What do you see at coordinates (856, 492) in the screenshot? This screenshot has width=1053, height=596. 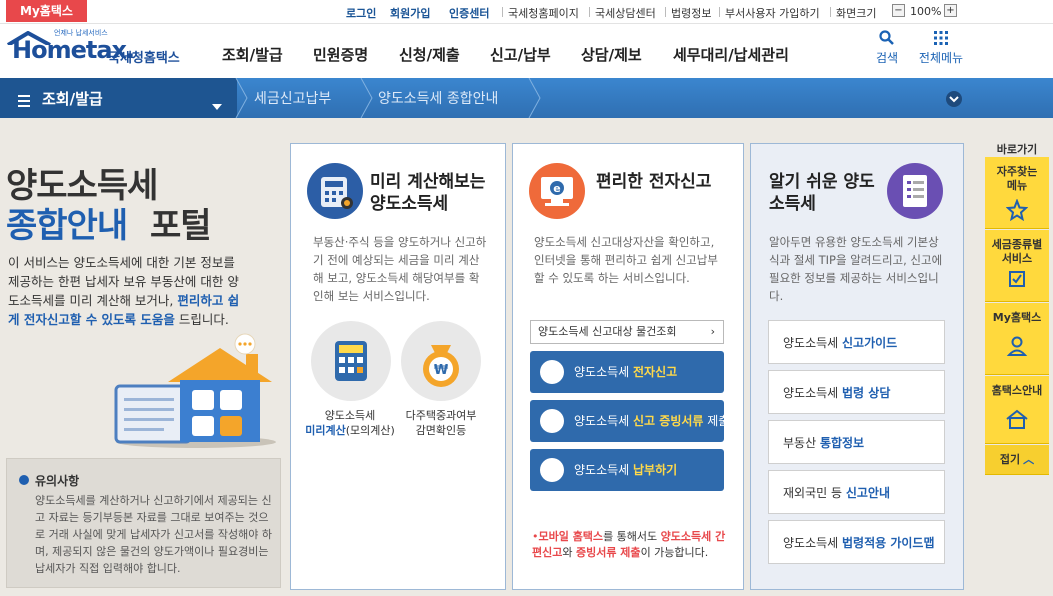 I see `guide-overseas-button: 재외국민 등 신고안내` at bounding box center [856, 492].